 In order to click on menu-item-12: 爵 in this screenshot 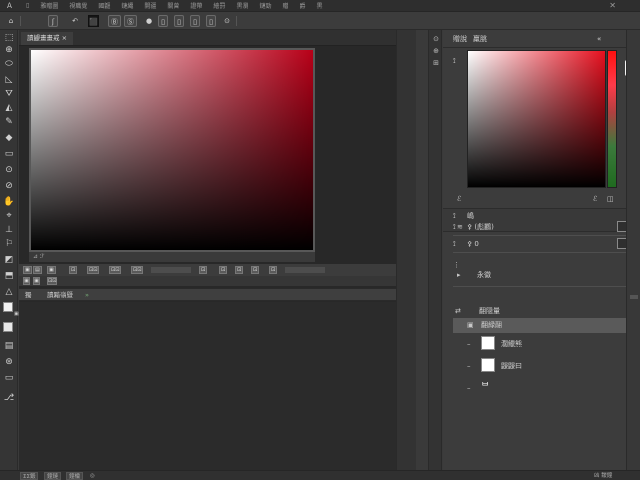, I will do `click(302, 5)`.